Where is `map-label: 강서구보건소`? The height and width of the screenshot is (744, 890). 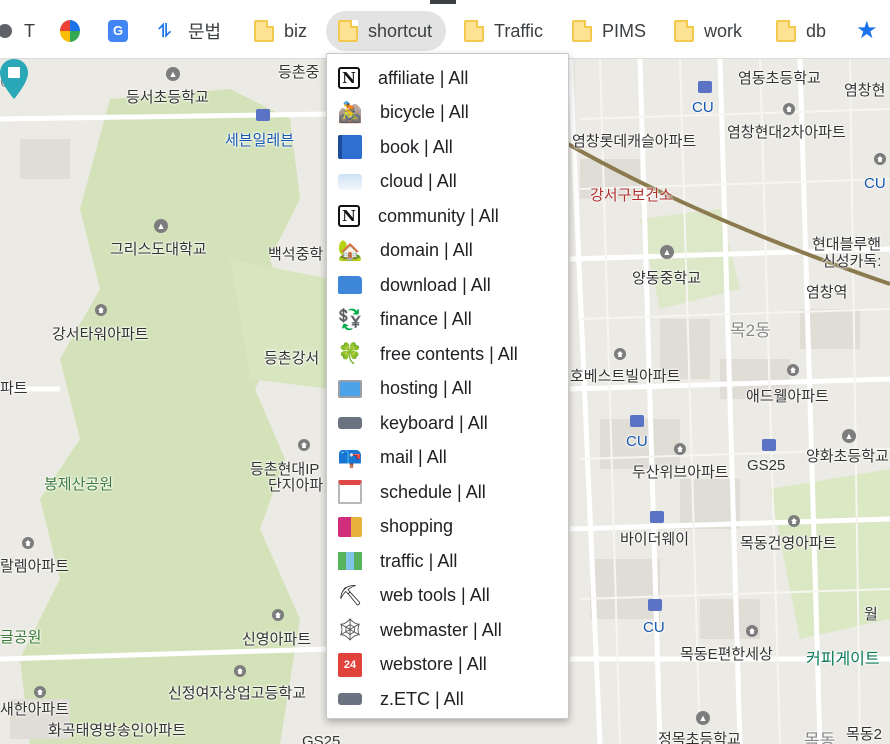
map-label: 강서구보건소 is located at coordinates (631, 195).